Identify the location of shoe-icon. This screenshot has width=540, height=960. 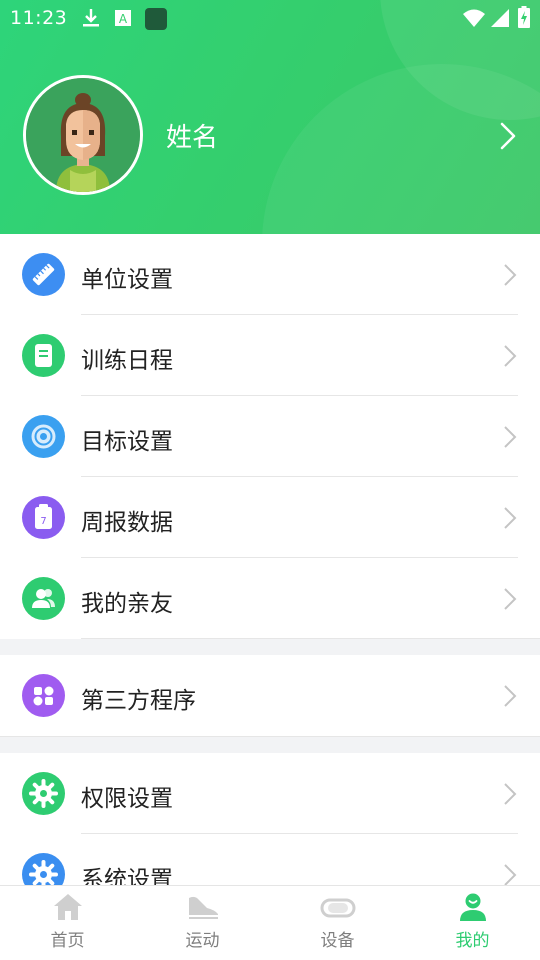
(203, 909).